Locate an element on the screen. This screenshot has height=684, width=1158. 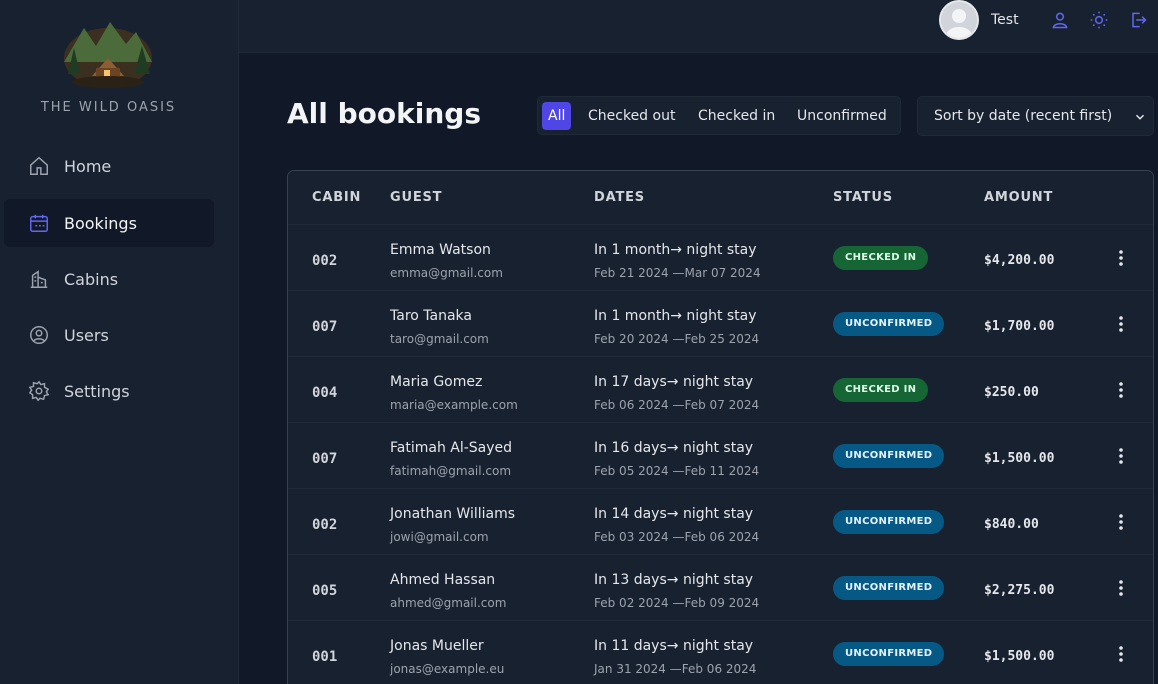
sidebar-item-bookings: Bookings is located at coordinates (109, 223).